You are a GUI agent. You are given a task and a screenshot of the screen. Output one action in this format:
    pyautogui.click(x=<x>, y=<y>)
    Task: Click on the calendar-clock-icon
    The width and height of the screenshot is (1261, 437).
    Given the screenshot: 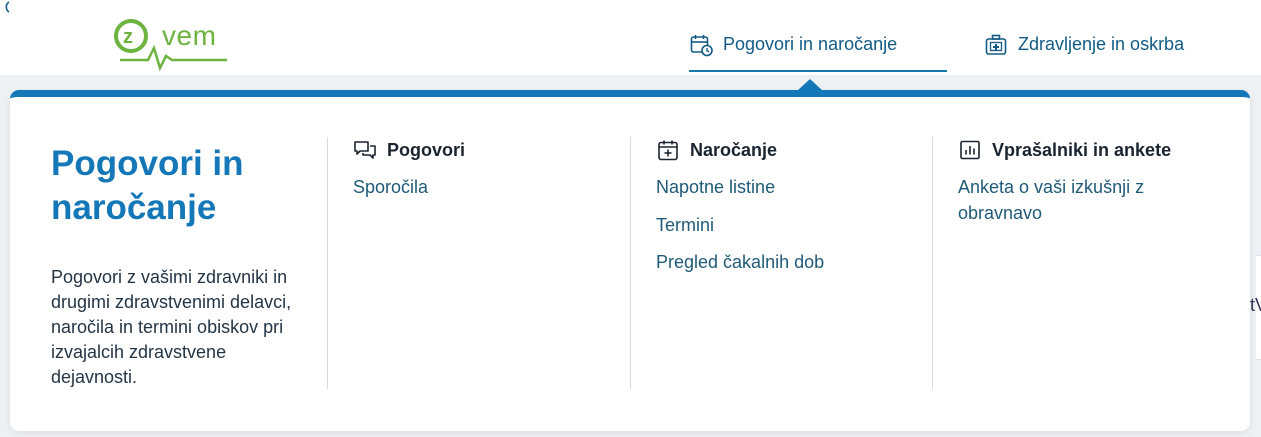 What is the action you would take?
    pyautogui.click(x=701, y=46)
    